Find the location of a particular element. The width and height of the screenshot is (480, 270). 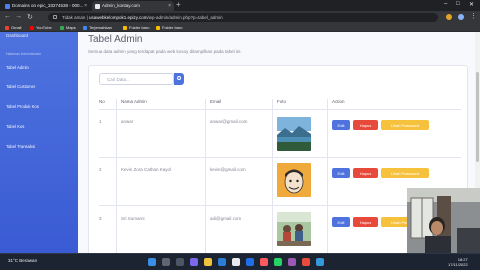

weather-widget: 31°C Berawan is located at coordinates (22, 260).